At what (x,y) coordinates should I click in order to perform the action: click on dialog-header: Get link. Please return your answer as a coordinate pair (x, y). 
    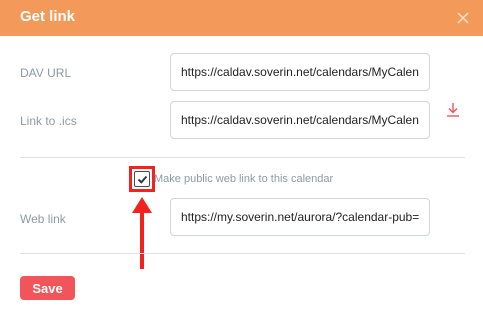
    Looking at the image, I should click on (241, 18).